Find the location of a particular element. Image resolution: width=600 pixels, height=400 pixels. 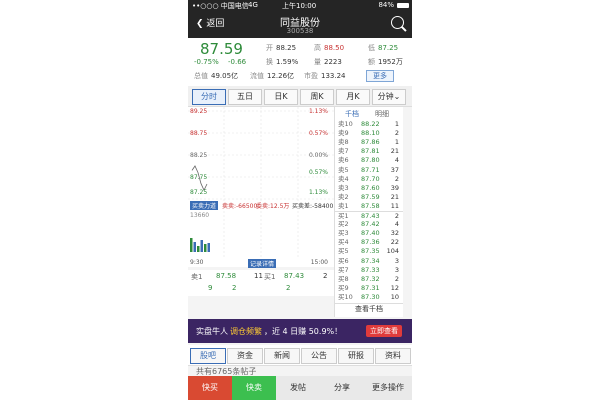

quick-buy-button: 快买 is located at coordinates (210, 388).